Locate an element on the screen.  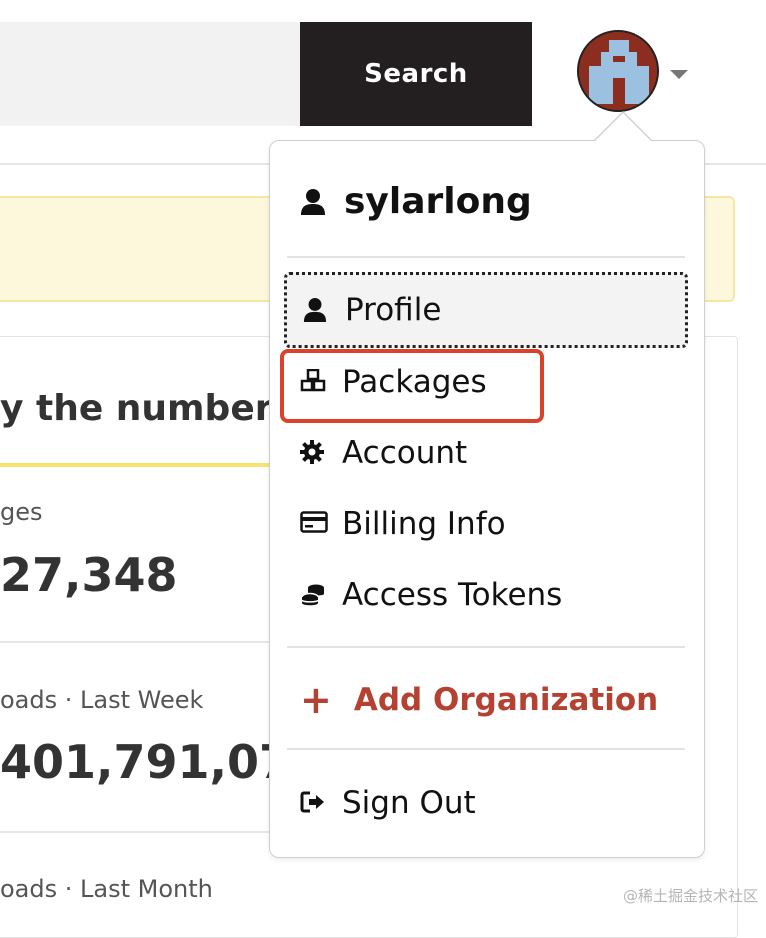
menu-item-access-tokens: Access Tokens is located at coordinates (486, 595).